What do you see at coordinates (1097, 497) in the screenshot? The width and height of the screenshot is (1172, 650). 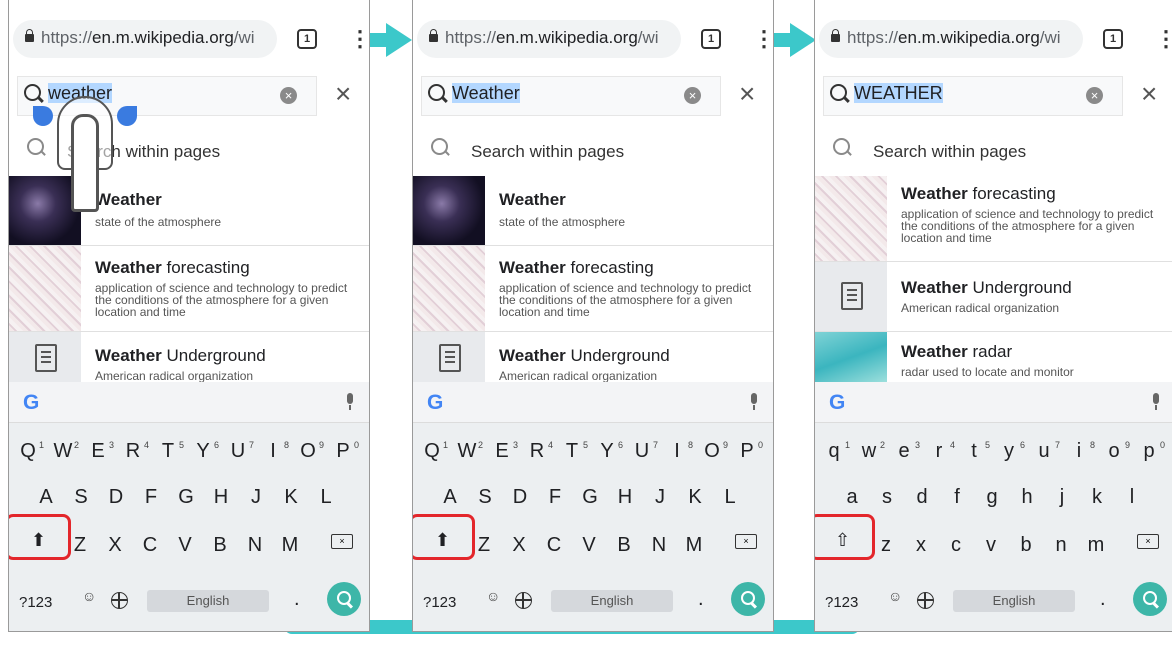 I see `key: k` at bounding box center [1097, 497].